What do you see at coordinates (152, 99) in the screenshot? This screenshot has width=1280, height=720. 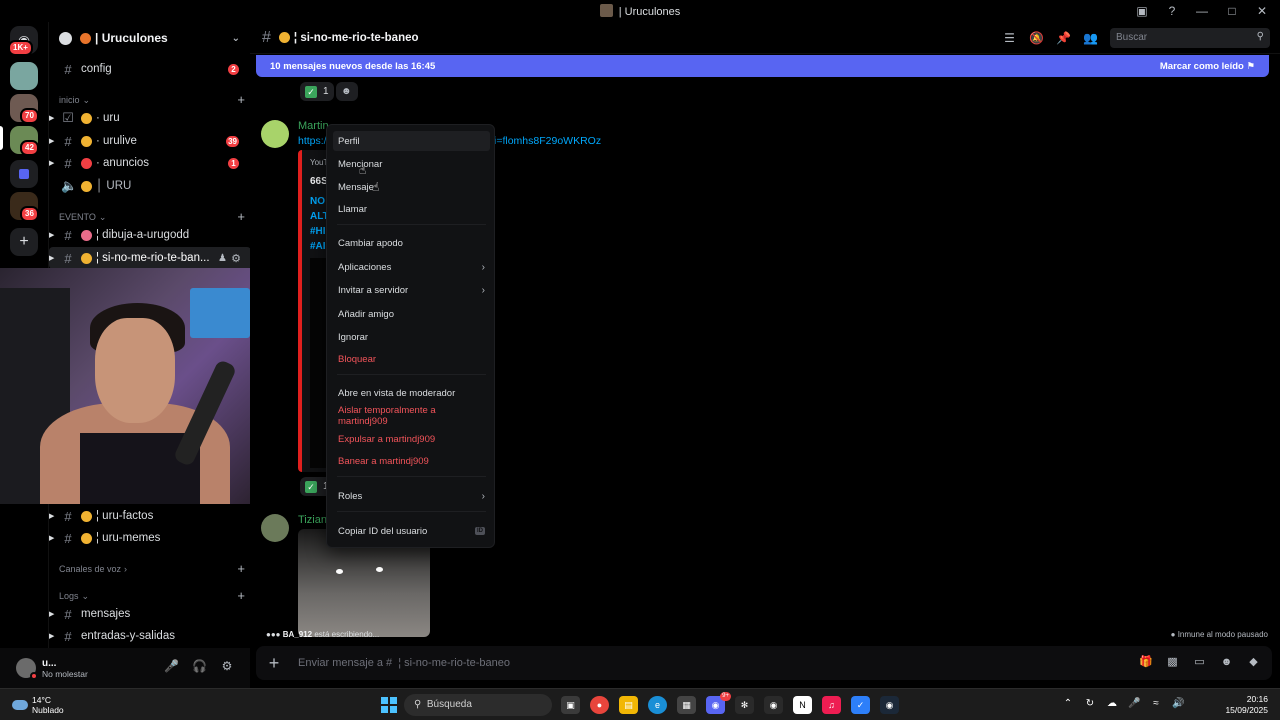 I see `category-inicio: inicio ⌄ +` at bounding box center [152, 99].